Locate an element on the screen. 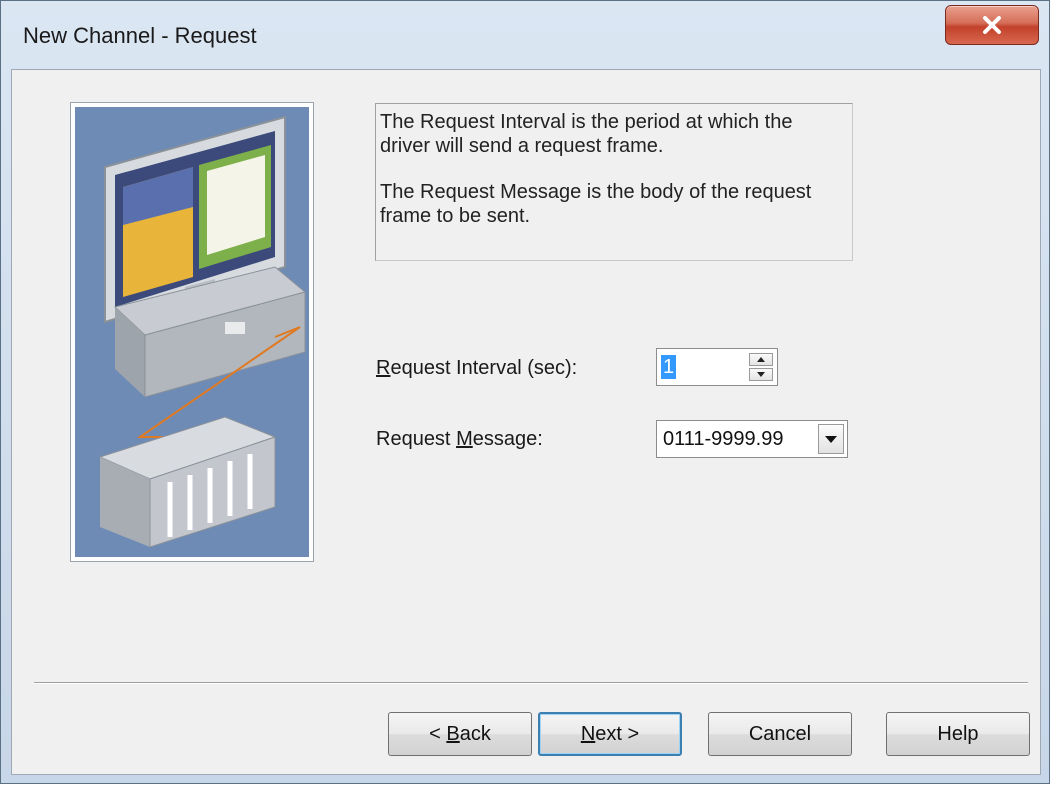 The width and height of the screenshot is (1052, 786). back-button-mnemonic: B is located at coordinates (453, 733).